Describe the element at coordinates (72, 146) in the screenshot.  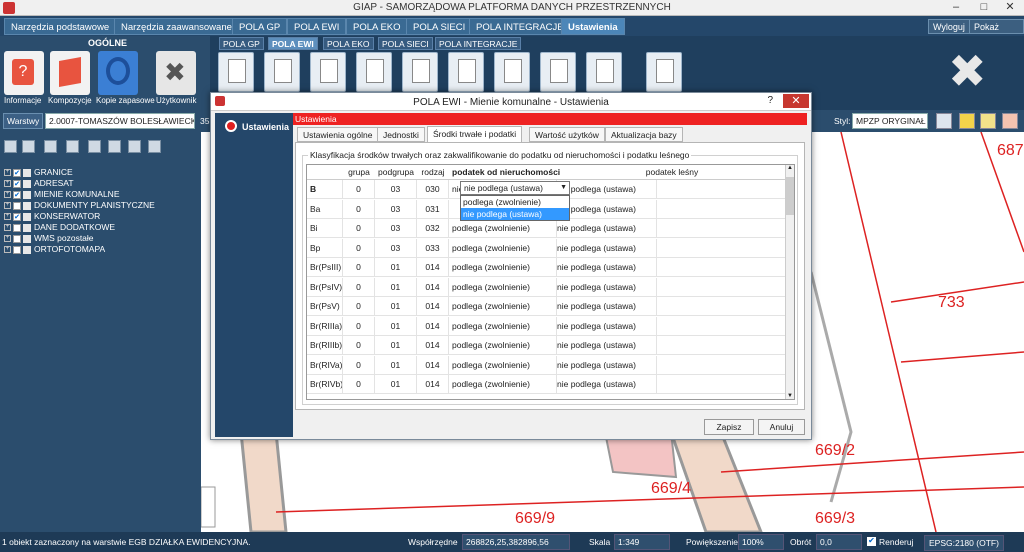
I see `layer-tool-filter-icon` at that location.